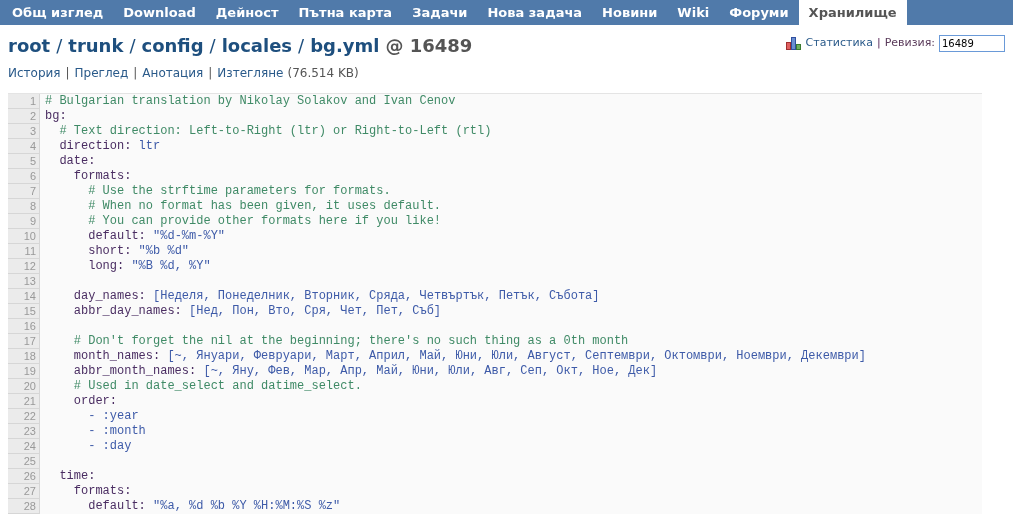 Image resolution: width=1013 pixels, height=518 pixels. Describe the element at coordinates (250, 101) in the screenshot. I see `code-line: # Bulgarian translation by Nikolay Solakov and Ivan Cenov` at that location.